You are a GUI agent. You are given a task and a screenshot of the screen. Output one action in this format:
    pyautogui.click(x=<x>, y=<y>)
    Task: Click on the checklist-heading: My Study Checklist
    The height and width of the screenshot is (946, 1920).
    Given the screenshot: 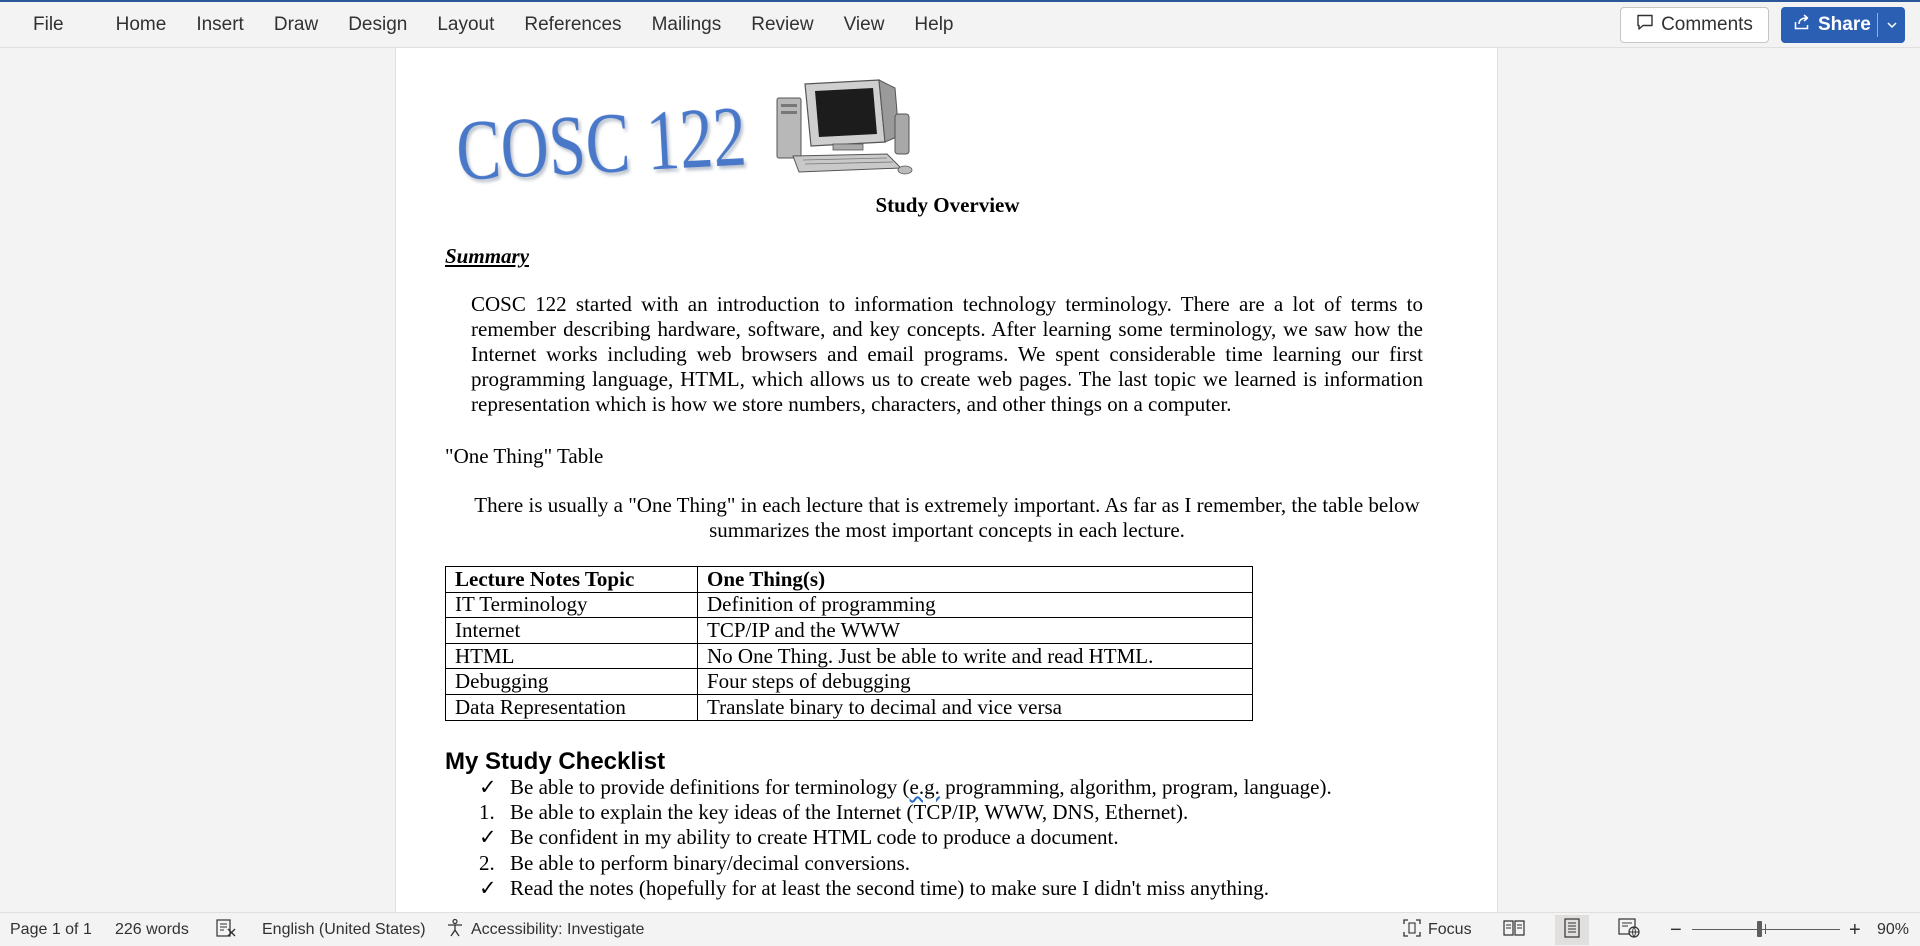 What is the action you would take?
    pyautogui.click(x=555, y=761)
    